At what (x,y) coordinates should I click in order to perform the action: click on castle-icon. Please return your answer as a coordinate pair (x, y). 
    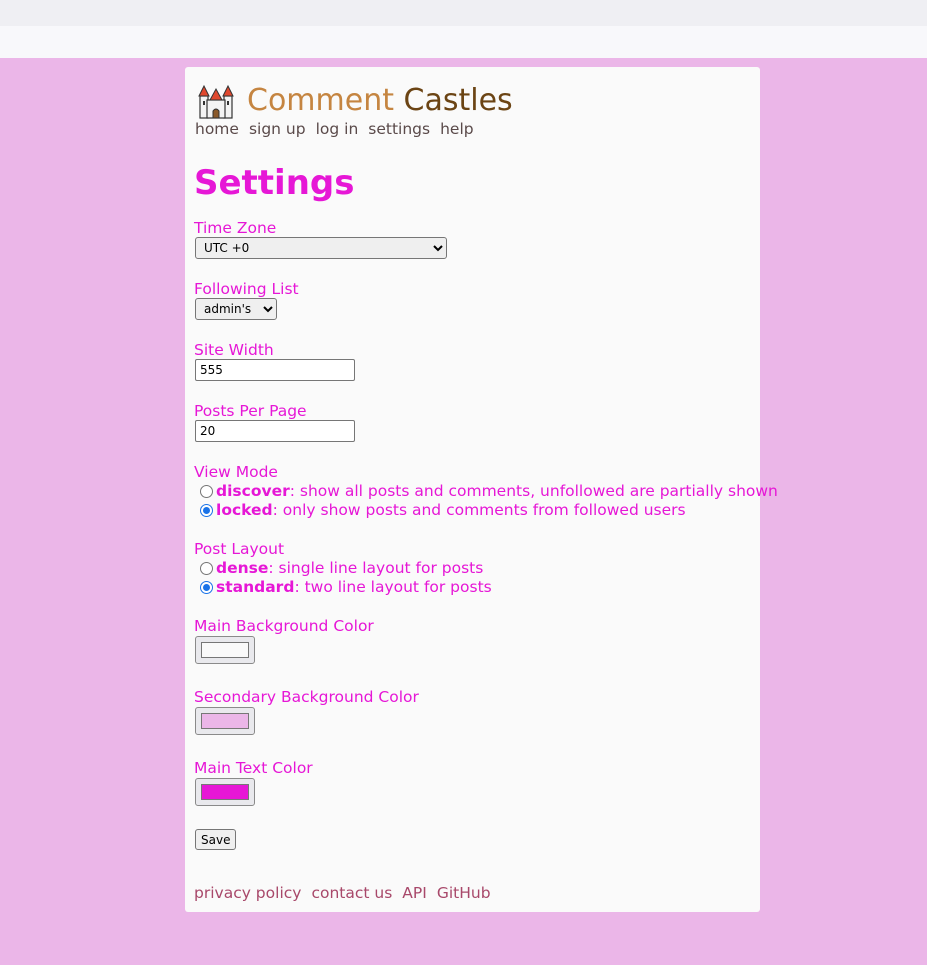
    Looking at the image, I should click on (216, 101).